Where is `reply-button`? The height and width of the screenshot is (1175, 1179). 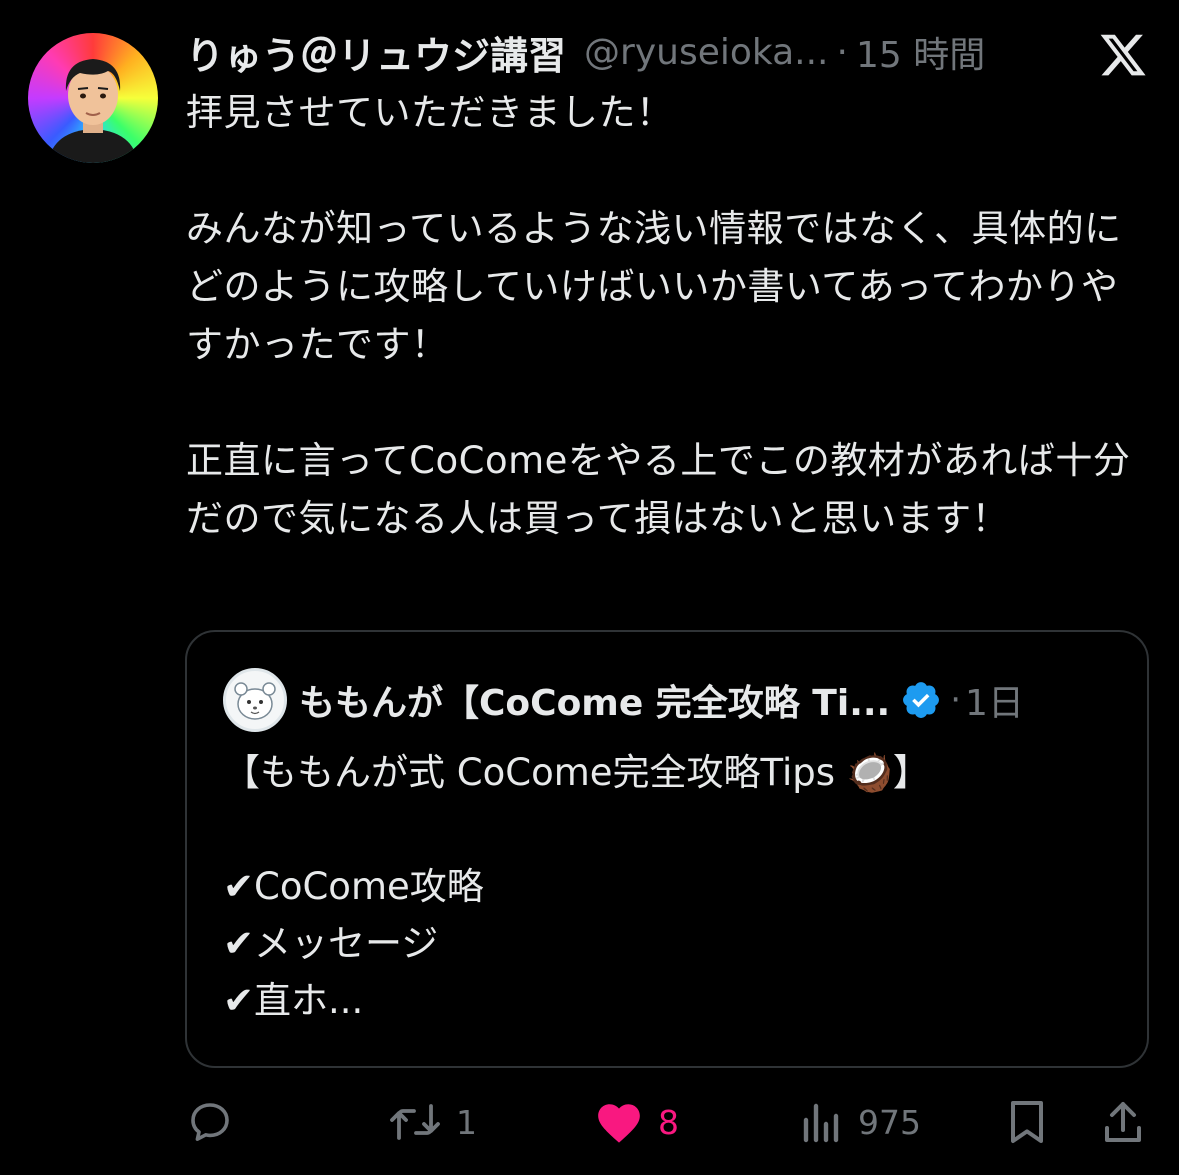 reply-button is located at coordinates (210, 1122).